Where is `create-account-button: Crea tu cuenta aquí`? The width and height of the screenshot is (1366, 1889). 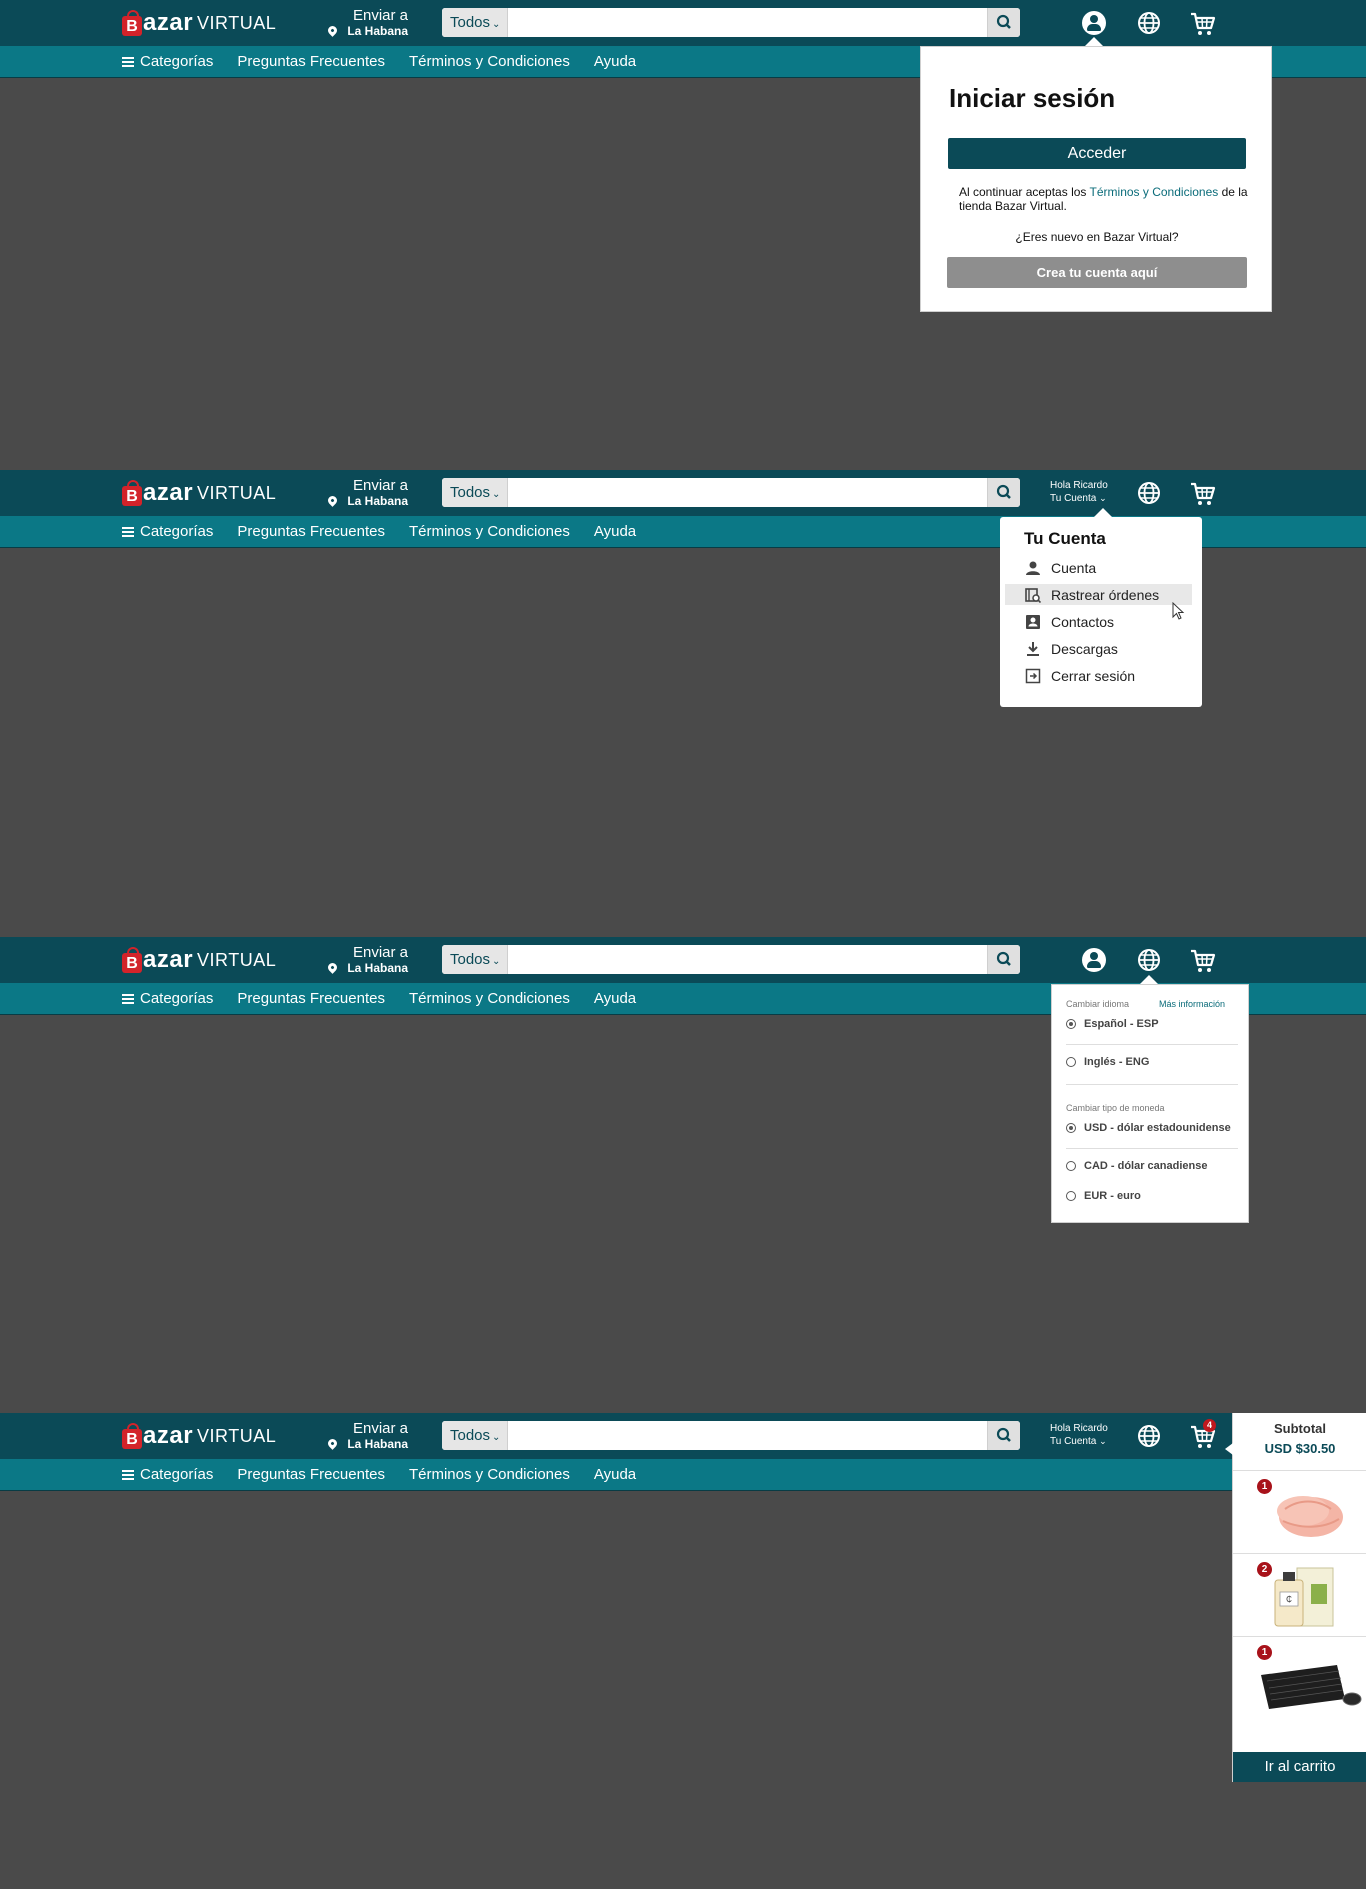
create-account-button: Crea tu cuenta aquí is located at coordinates (1097, 272).